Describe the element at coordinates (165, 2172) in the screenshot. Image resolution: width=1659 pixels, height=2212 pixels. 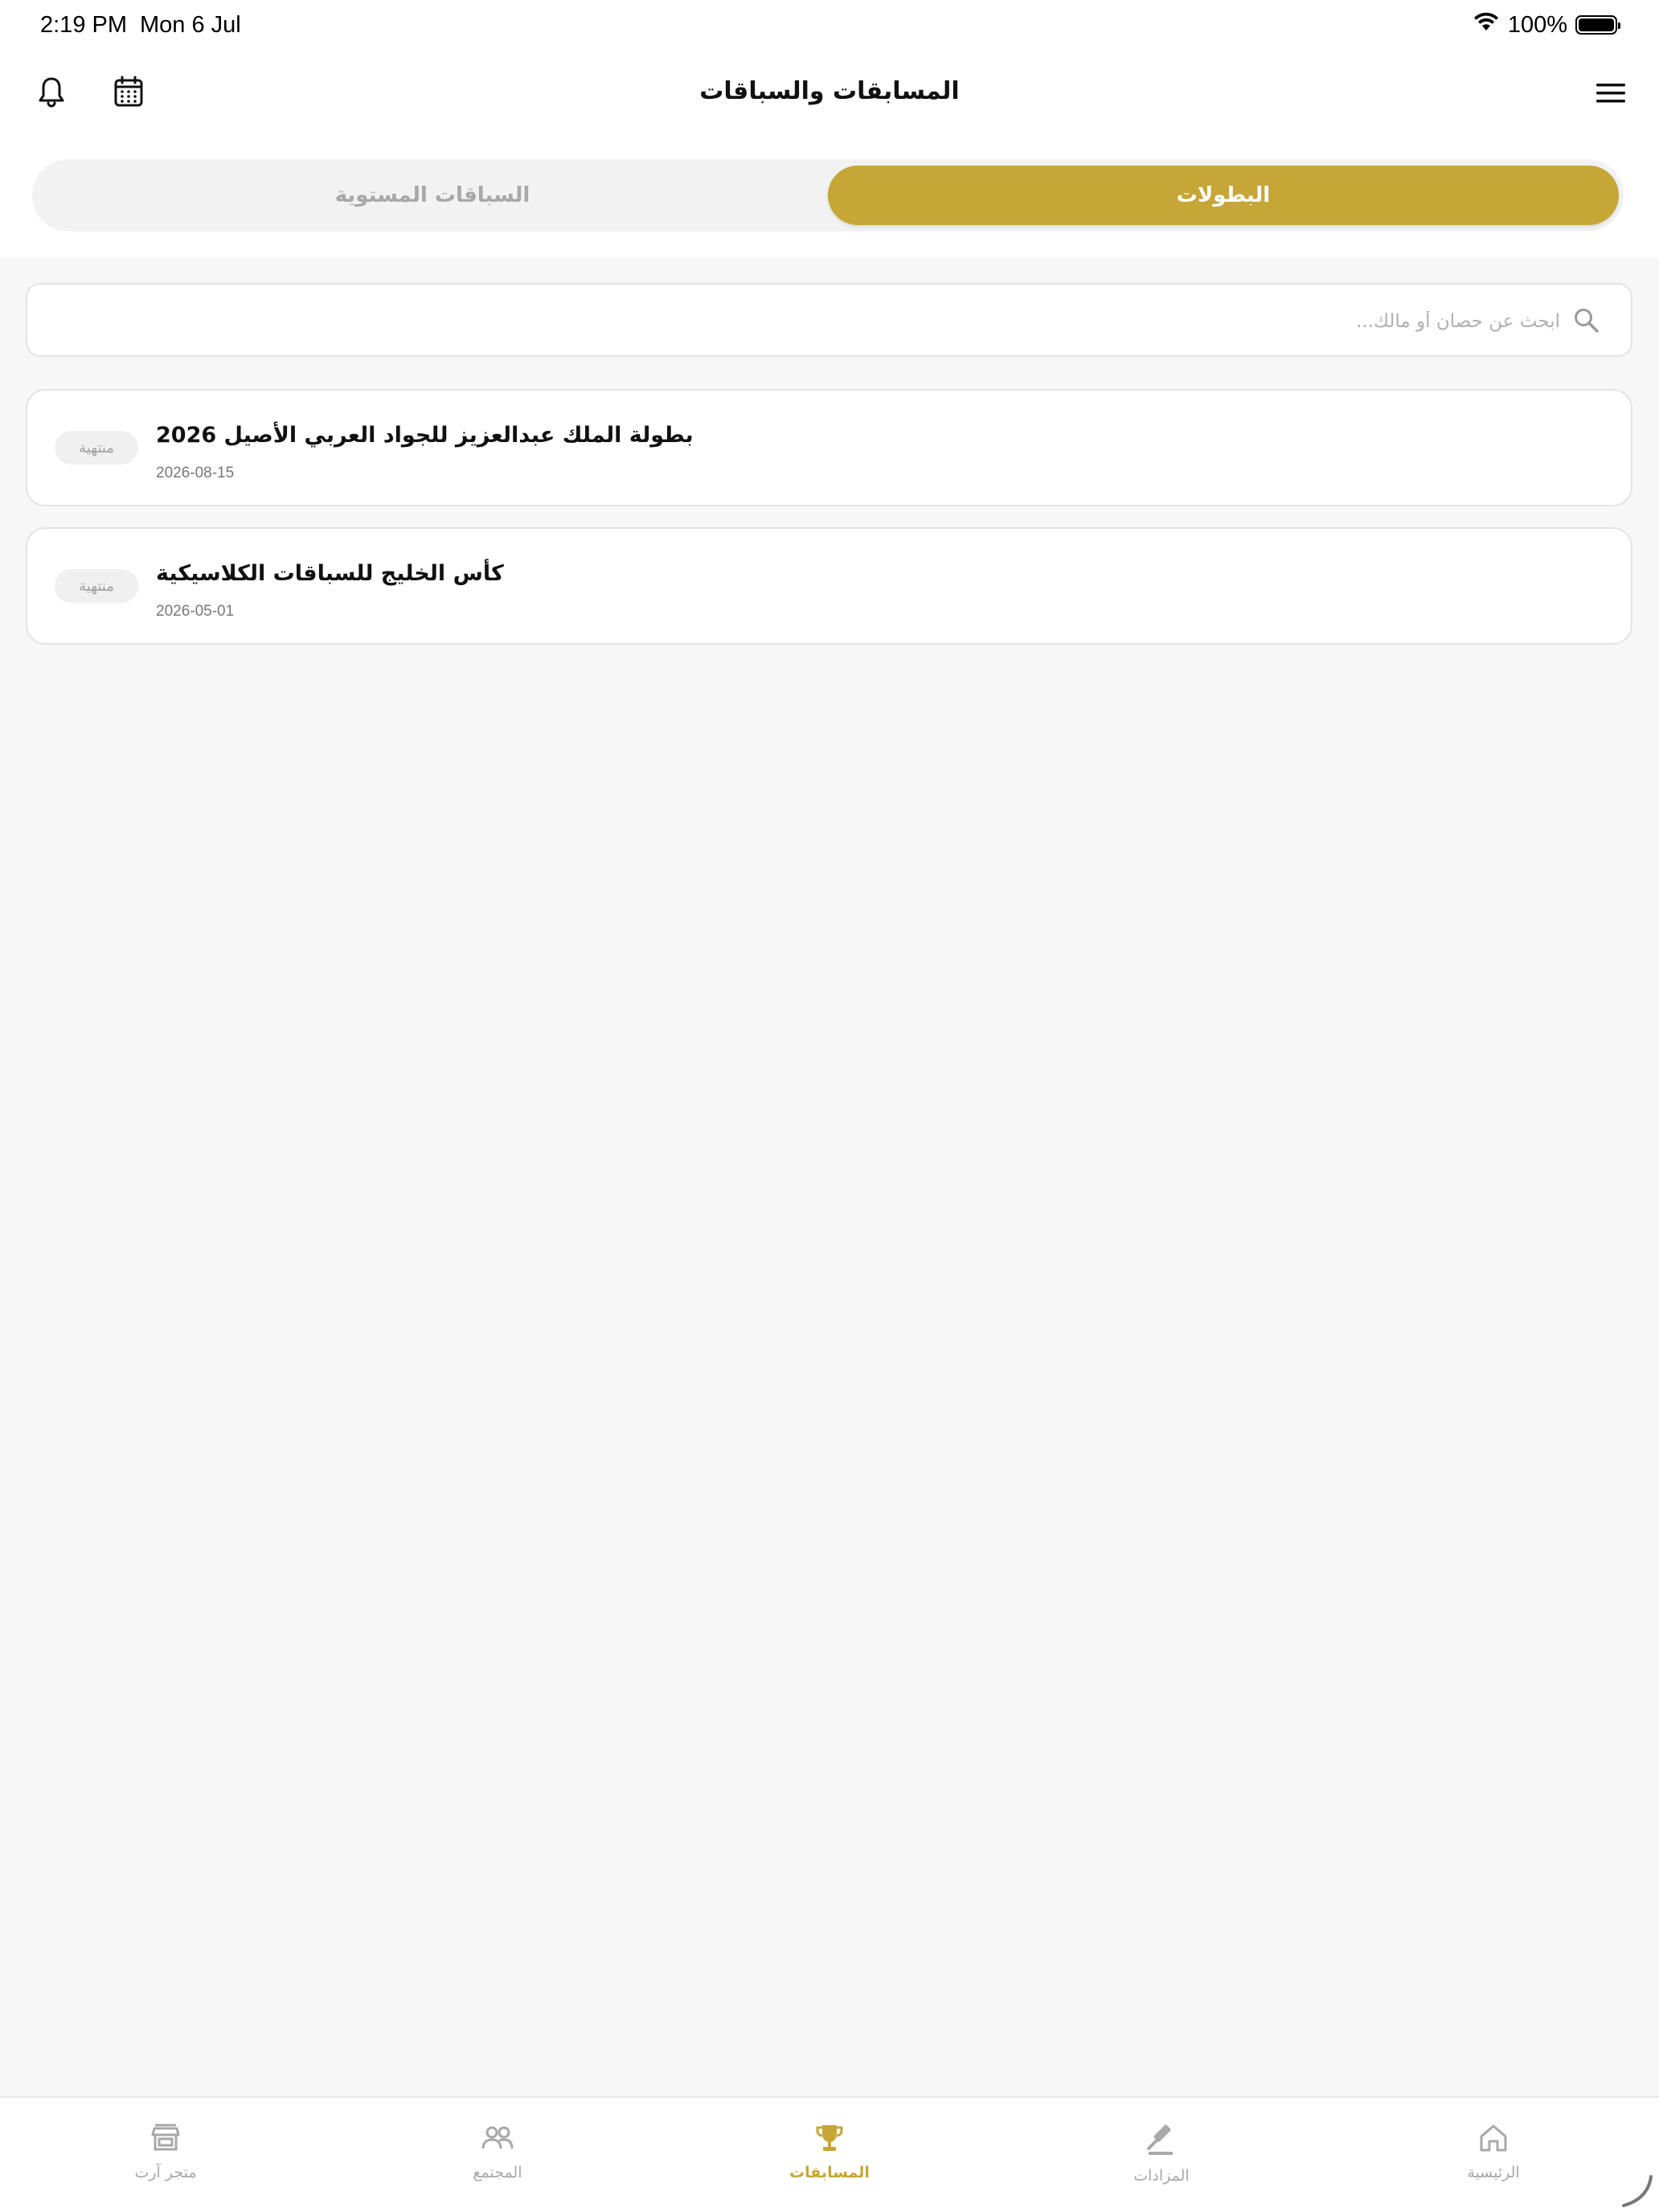
I see `nav-label-store: متجر آرت` at that location.